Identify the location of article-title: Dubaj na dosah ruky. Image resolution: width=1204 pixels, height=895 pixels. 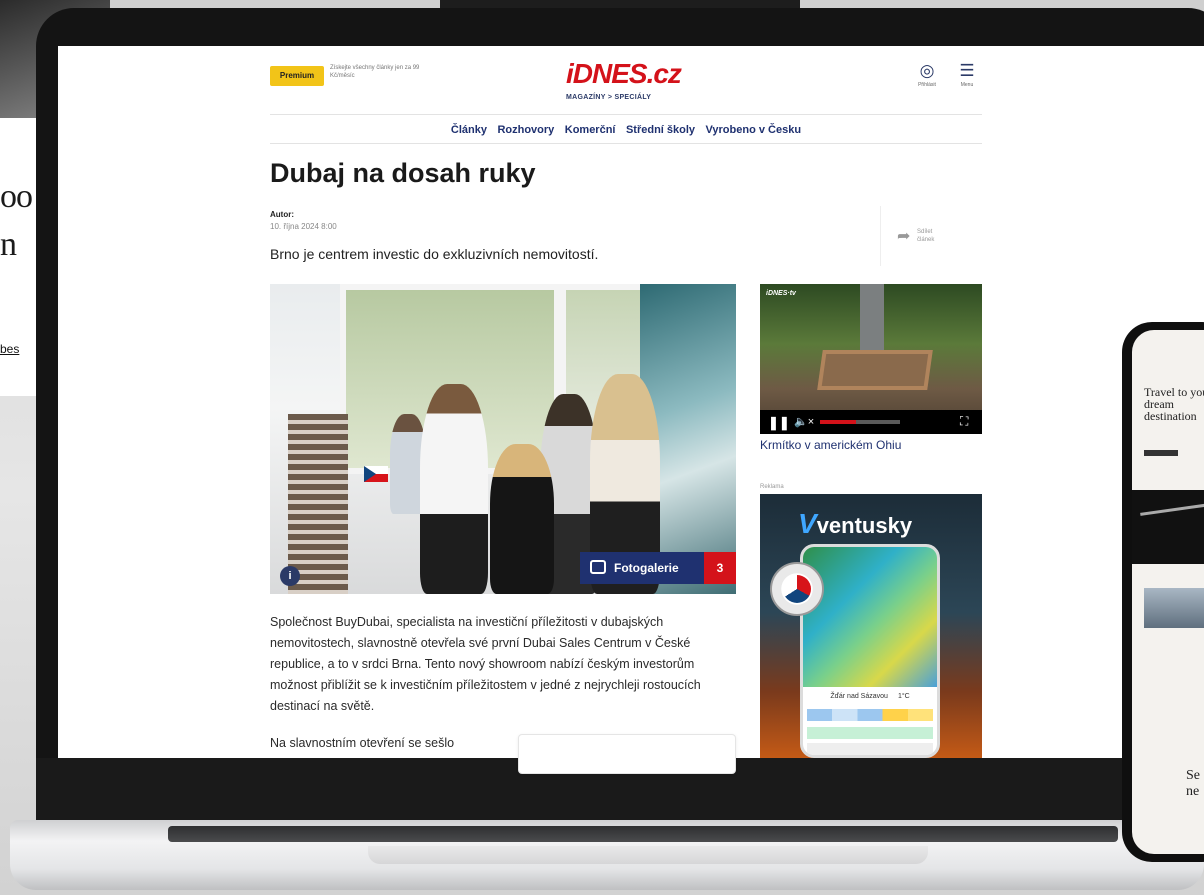
(403, 173).